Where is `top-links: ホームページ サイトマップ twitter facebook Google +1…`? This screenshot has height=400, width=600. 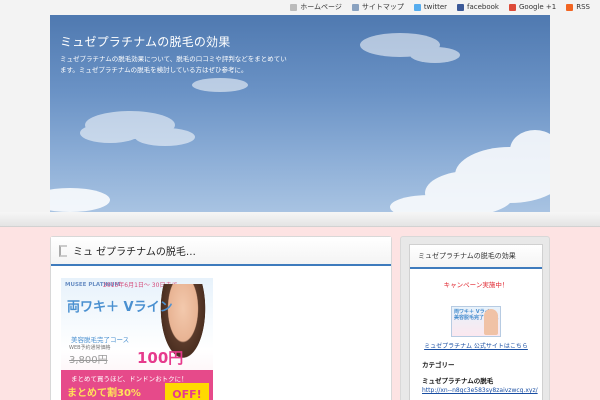
top-links: ホームページ サイトマップ twitter facebook Google +1… is located at coordinates (440, 7).